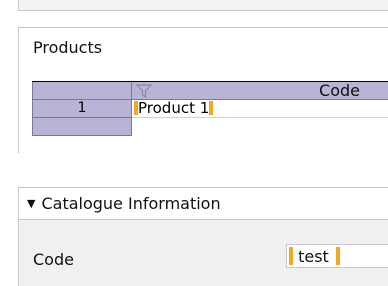  I want to click on products-panel-title: Products, so click(68, 47).